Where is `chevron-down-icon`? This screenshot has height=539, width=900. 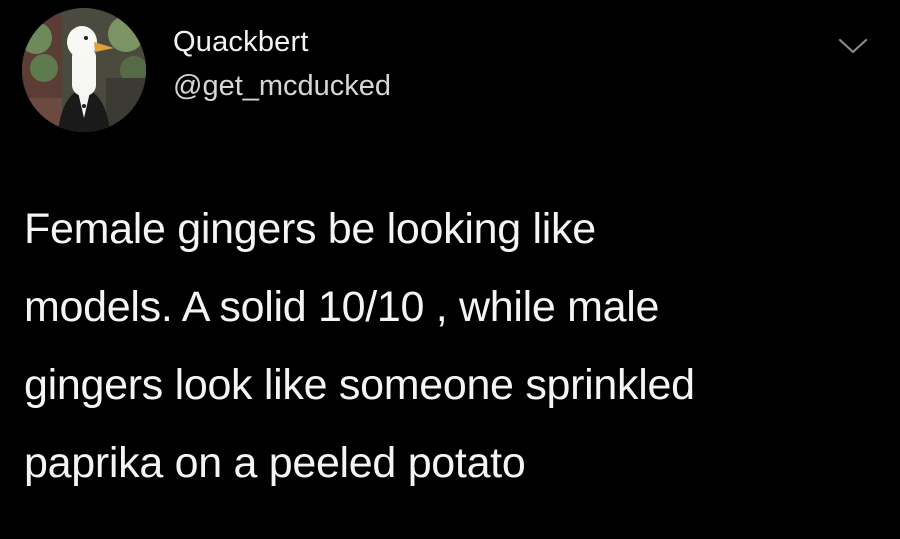 chevron-down-icon is located at coordinates (853, 46).